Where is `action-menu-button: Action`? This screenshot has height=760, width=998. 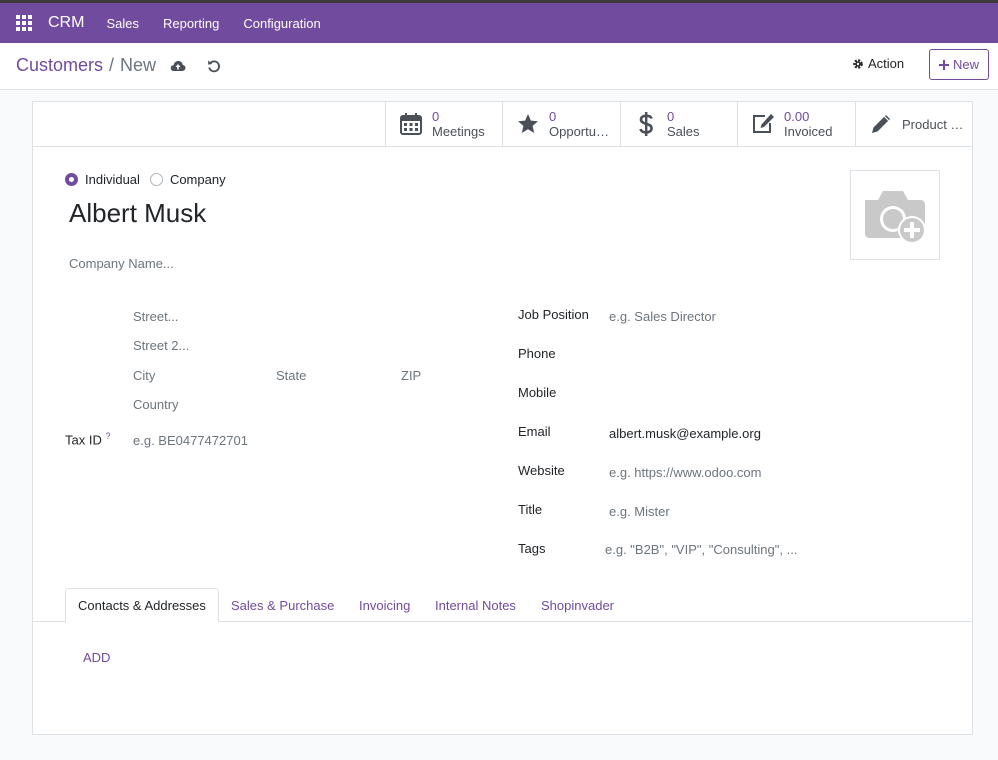
action-menu-button: Action is located at coordinates (878, 63).